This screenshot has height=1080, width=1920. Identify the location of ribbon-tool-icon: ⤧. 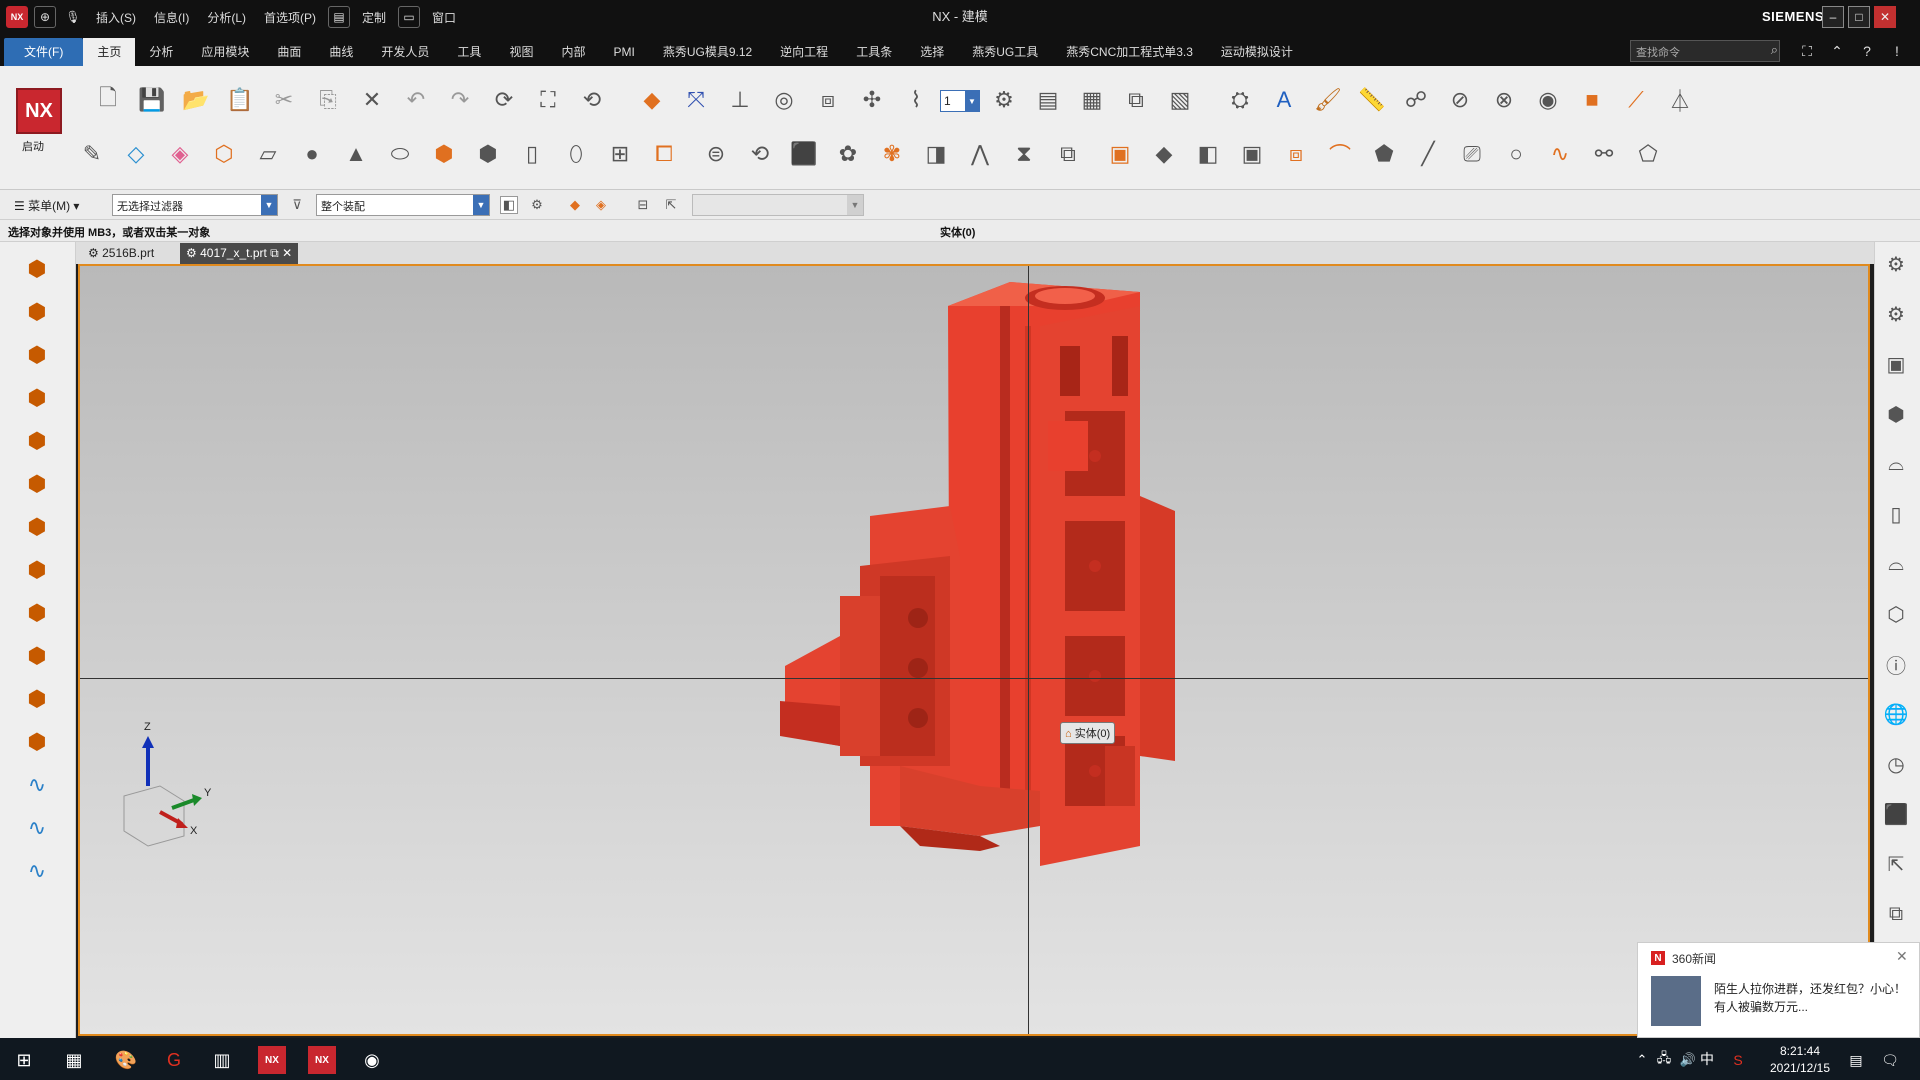
(696, 100).